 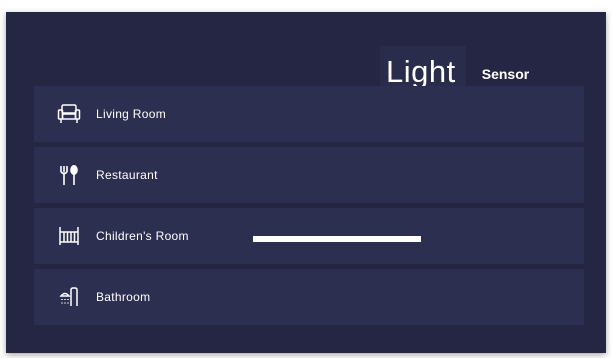 I want to click on crib-icon, so click(x=69, y=236).